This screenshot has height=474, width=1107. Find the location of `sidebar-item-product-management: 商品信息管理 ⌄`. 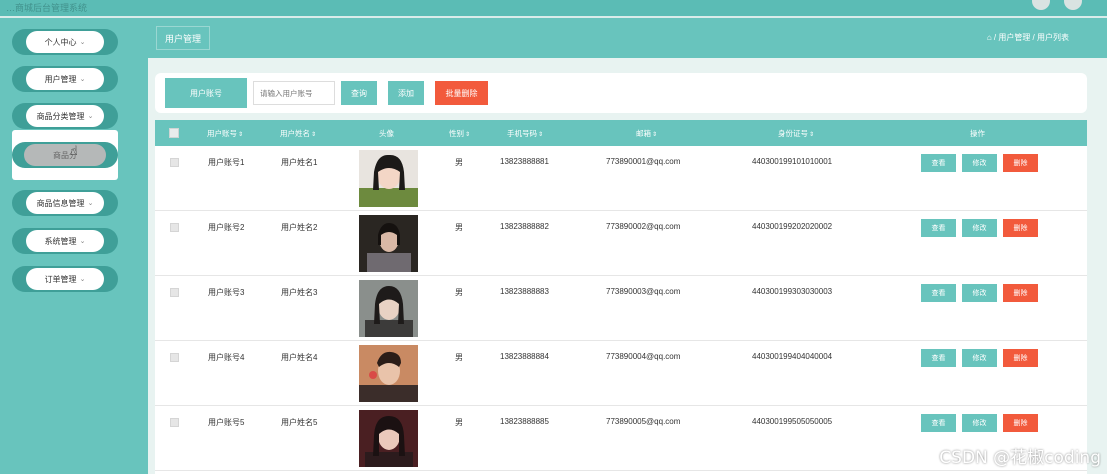

sidebar-item-product-management: 商品信息管理 ⌄ is located at coordinates (65, 203).